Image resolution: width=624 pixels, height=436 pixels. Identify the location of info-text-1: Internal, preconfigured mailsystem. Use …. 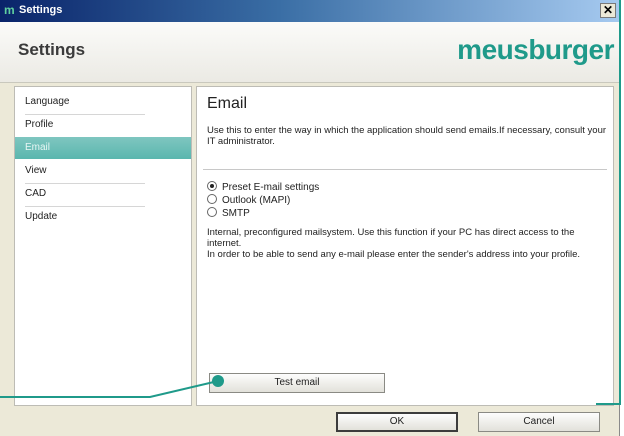
(391, 238).